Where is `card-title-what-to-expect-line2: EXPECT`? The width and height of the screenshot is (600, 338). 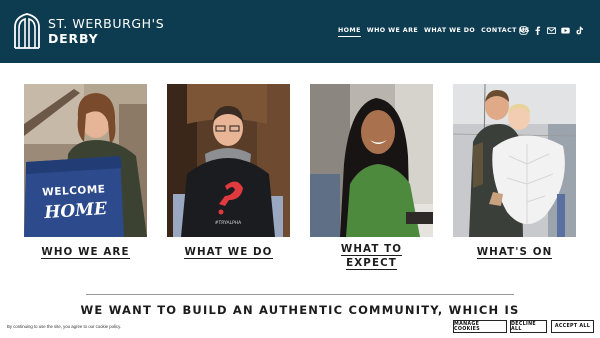
card-title-what-to-expect-line2: EXPECT is located at coordinates (371, 263).